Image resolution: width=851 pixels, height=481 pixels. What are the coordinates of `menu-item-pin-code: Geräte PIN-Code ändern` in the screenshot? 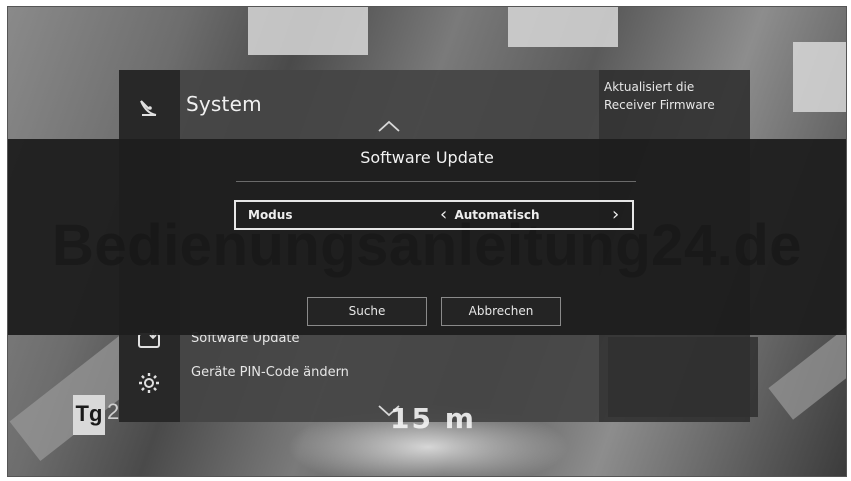 It's located at (270, 372).